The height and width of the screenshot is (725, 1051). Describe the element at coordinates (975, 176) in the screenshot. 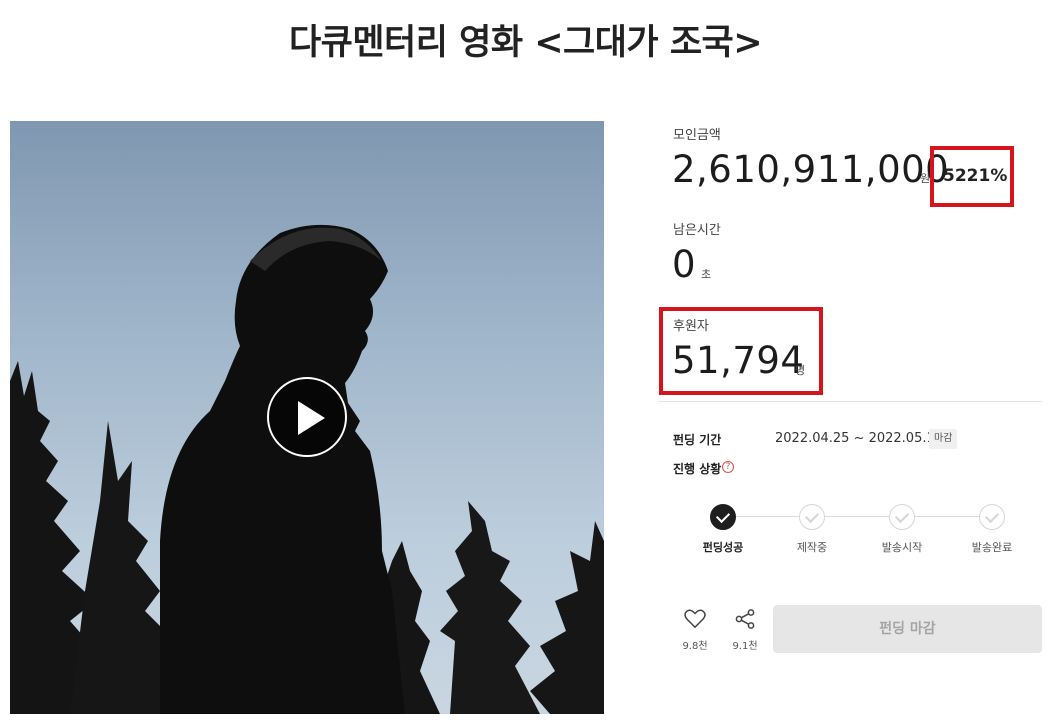

I see `achievement-percent: 5221%` at that location.